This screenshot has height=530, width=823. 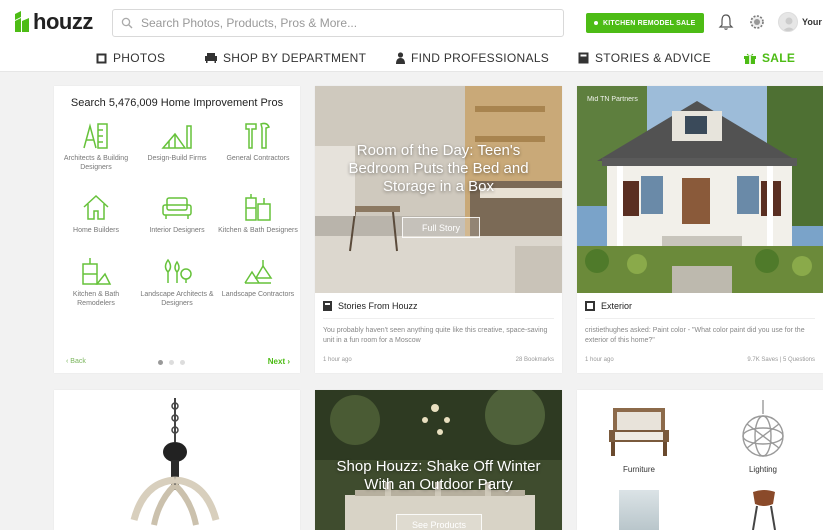 I want to click on pros-next-link: Next ›, so click(x=279, y=361).